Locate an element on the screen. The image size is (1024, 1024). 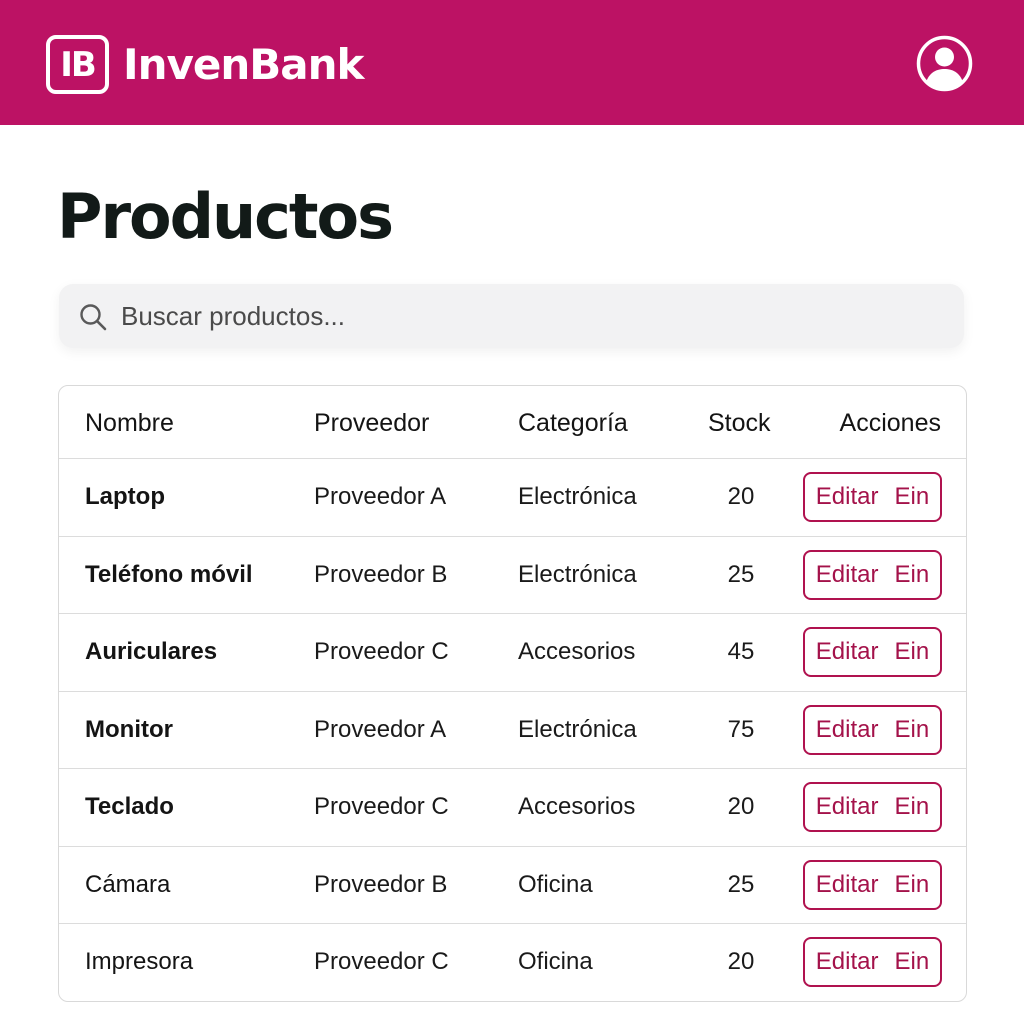
column-header-supplier: Proveedor is located at coordinates (371, 423).